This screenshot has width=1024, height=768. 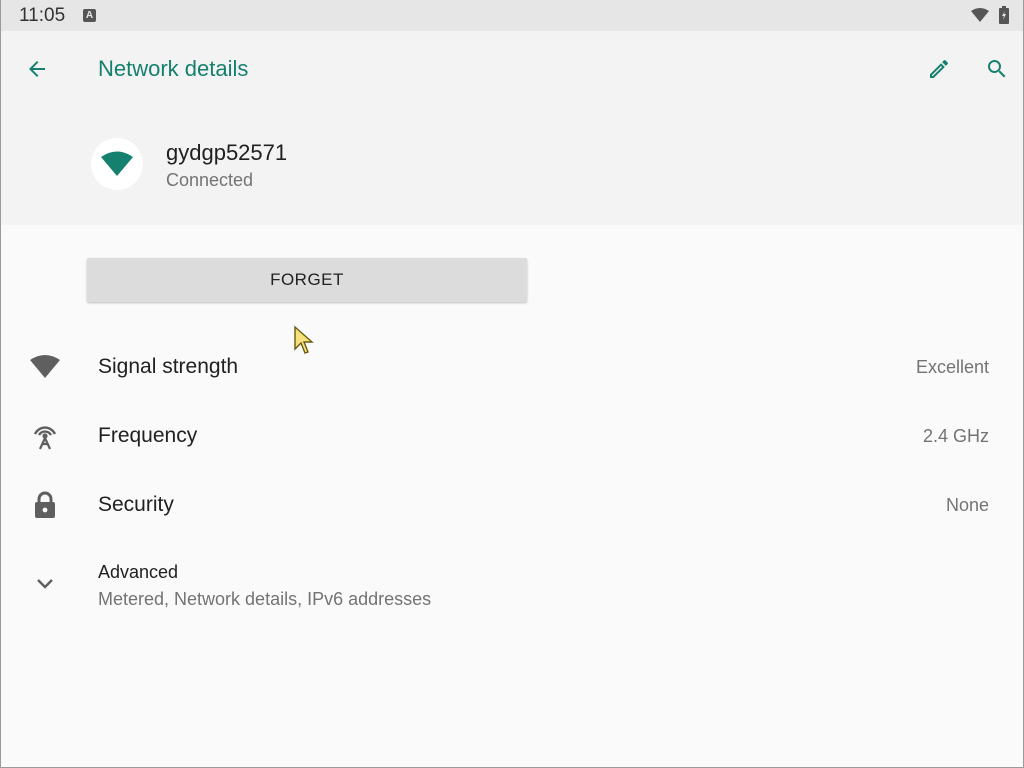 I want to click on network-avatar, so click(x=117, y=164).